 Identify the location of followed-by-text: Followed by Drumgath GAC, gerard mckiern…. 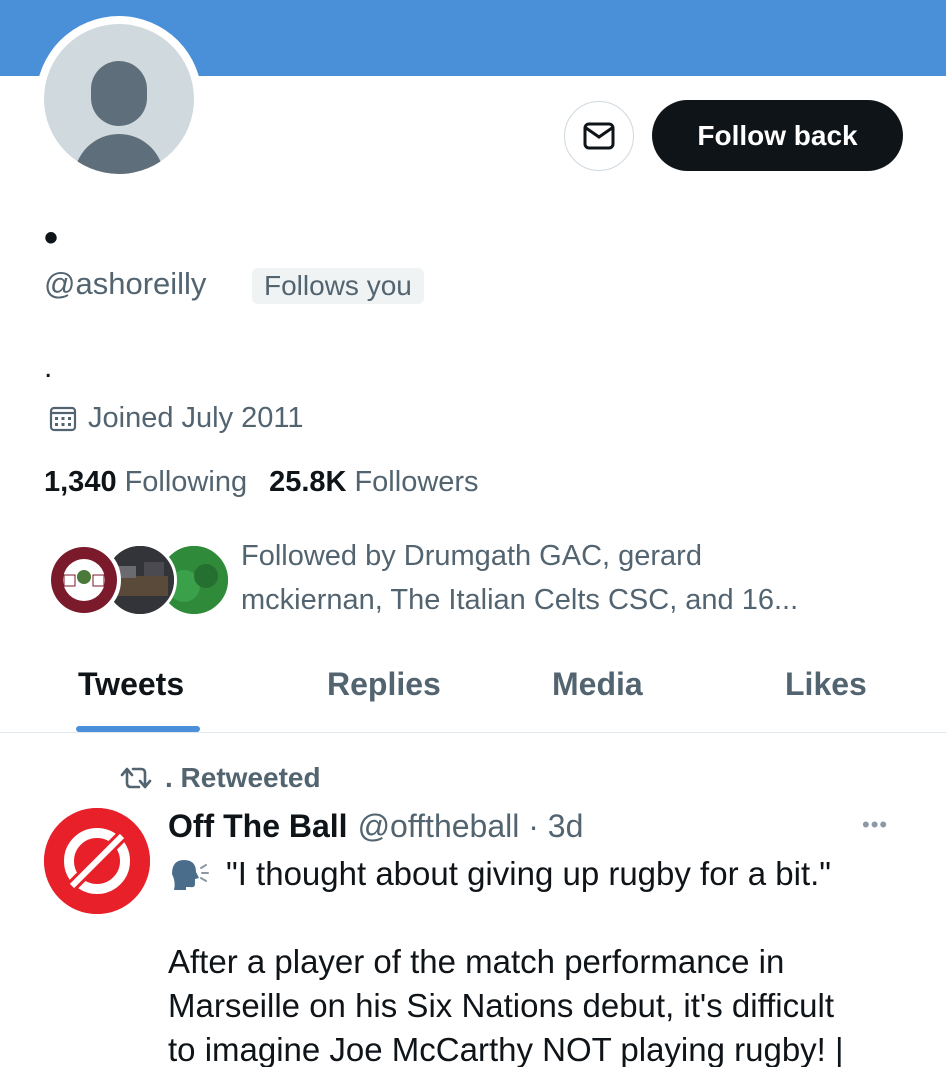
(561, 578).